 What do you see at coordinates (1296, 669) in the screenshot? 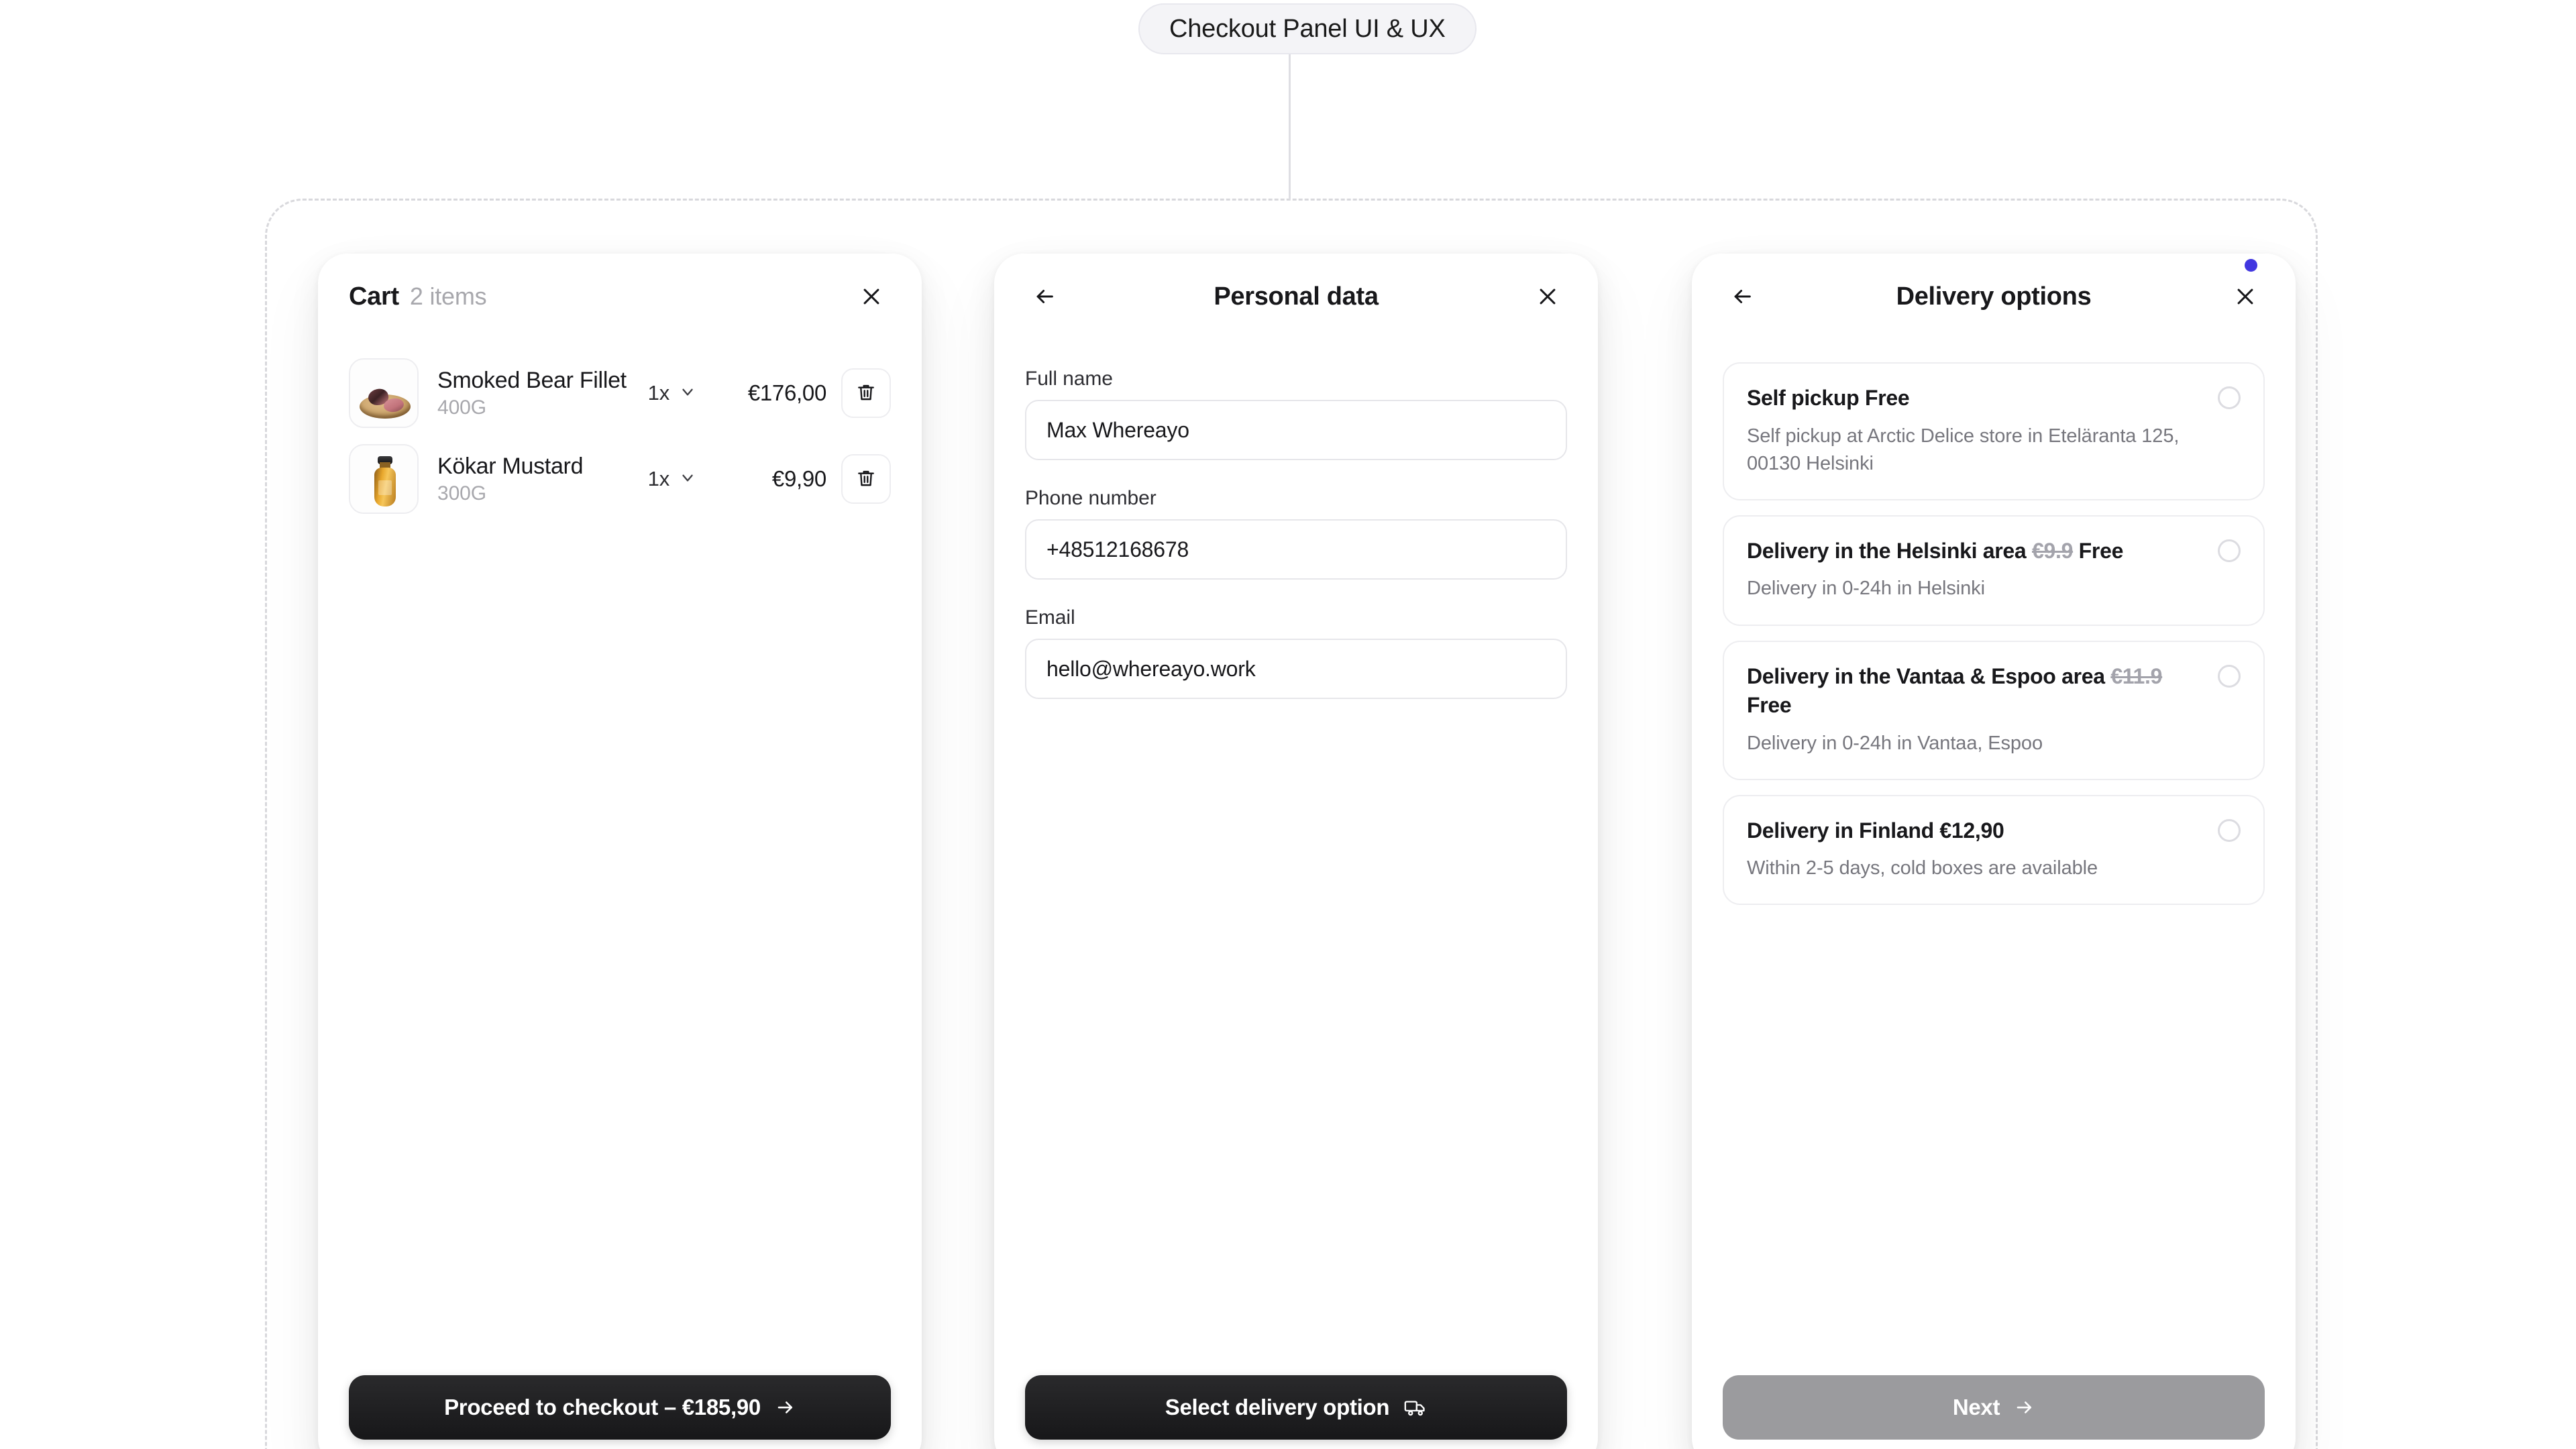
I see `email-input` at bounding box center [1296, 669].